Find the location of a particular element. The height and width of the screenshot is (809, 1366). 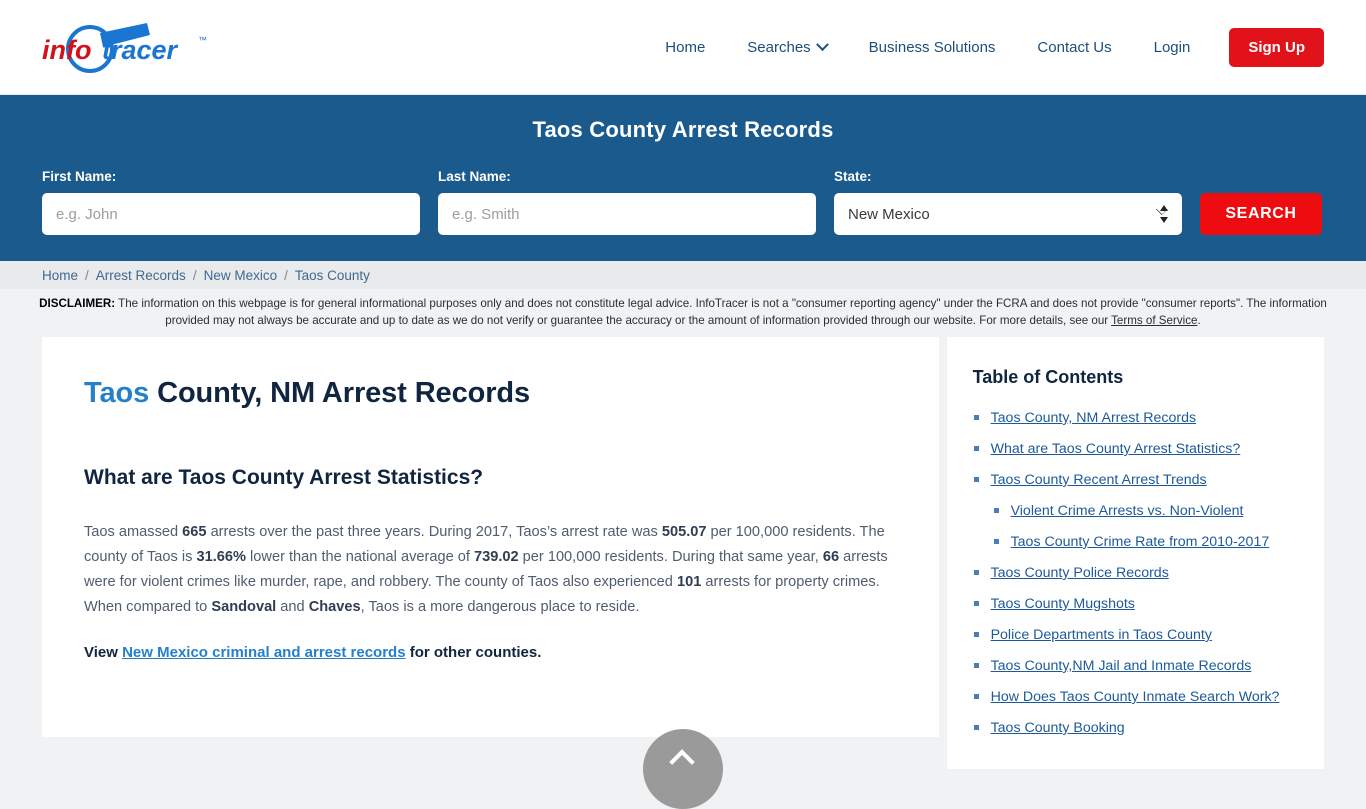

nav-item-home: Home is located at coordinates (685, 47).